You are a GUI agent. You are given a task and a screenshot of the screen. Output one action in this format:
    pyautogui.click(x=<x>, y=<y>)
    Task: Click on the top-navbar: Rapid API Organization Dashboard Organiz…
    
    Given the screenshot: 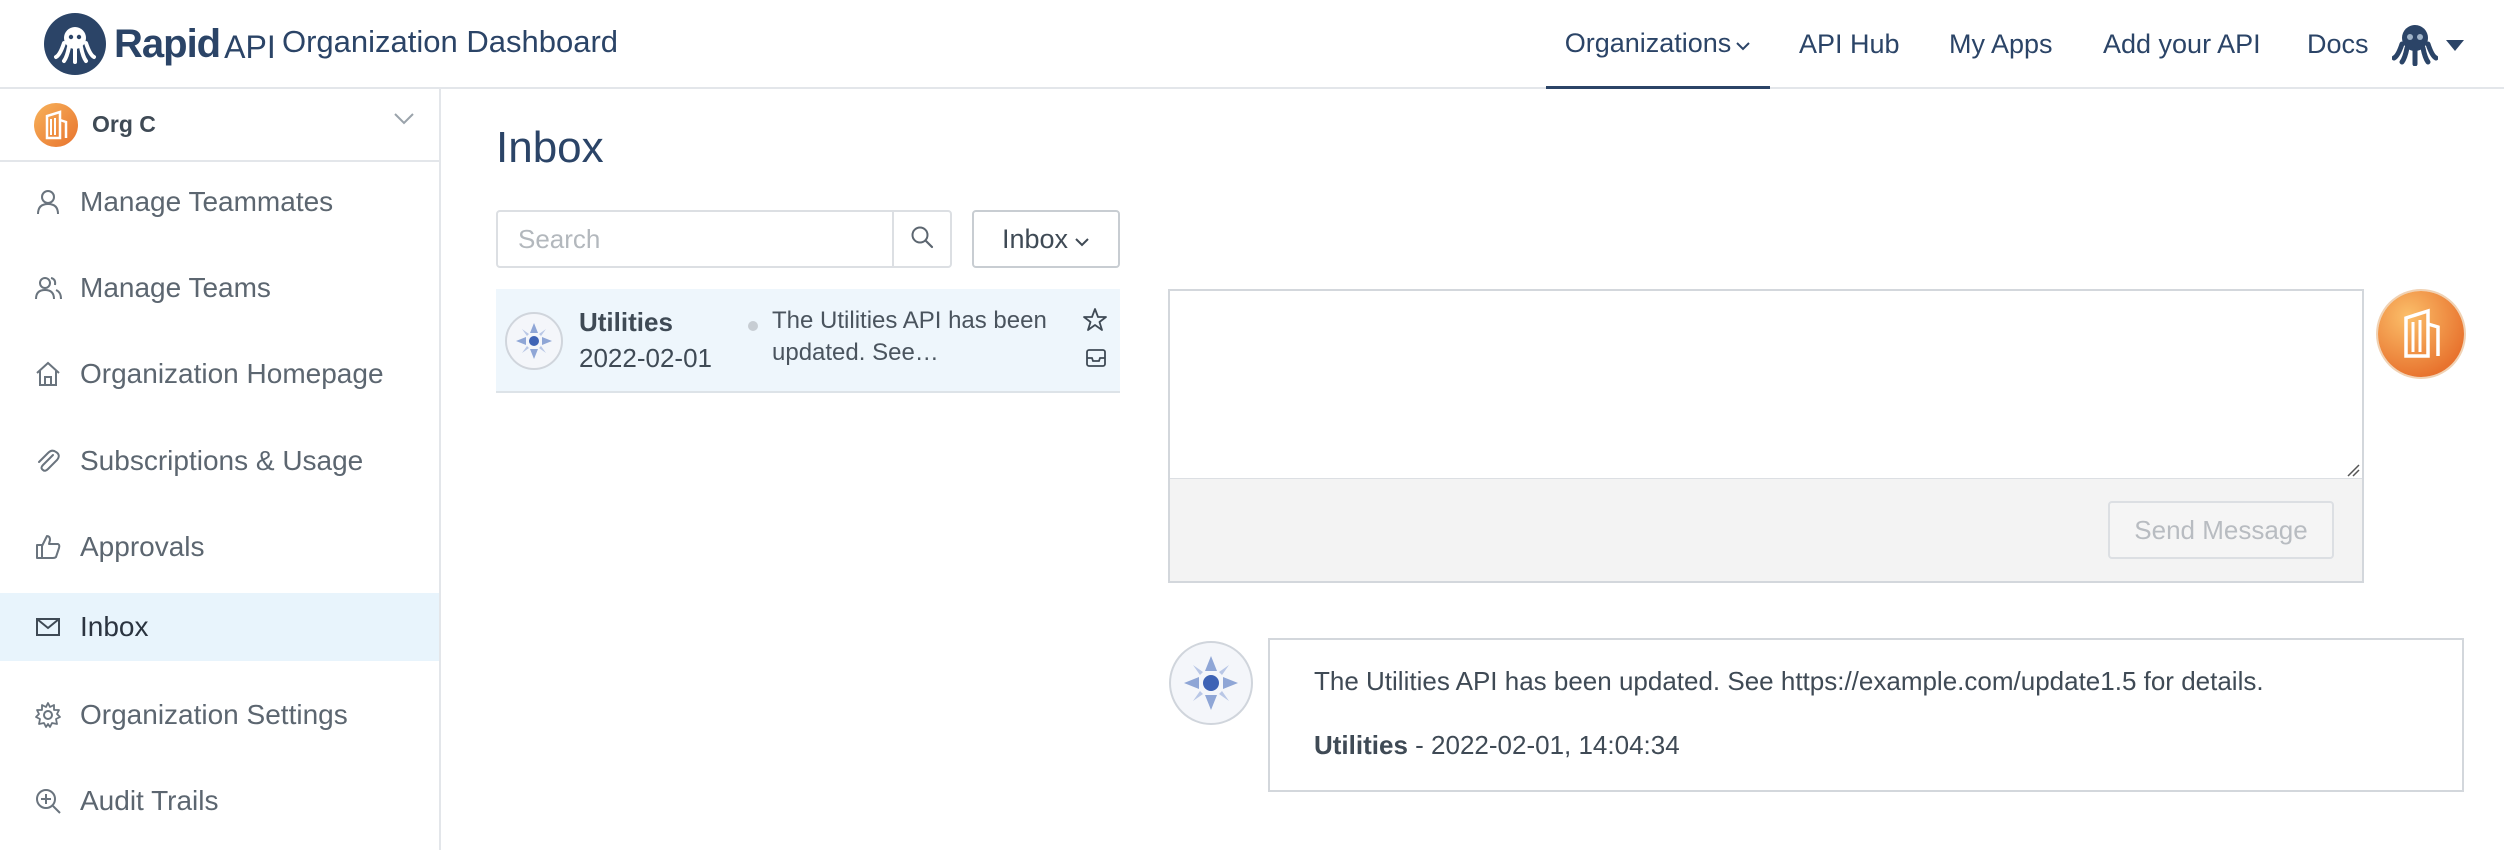 What is the action you would take?
    pyautogui.click(x=1252, y=44)
    